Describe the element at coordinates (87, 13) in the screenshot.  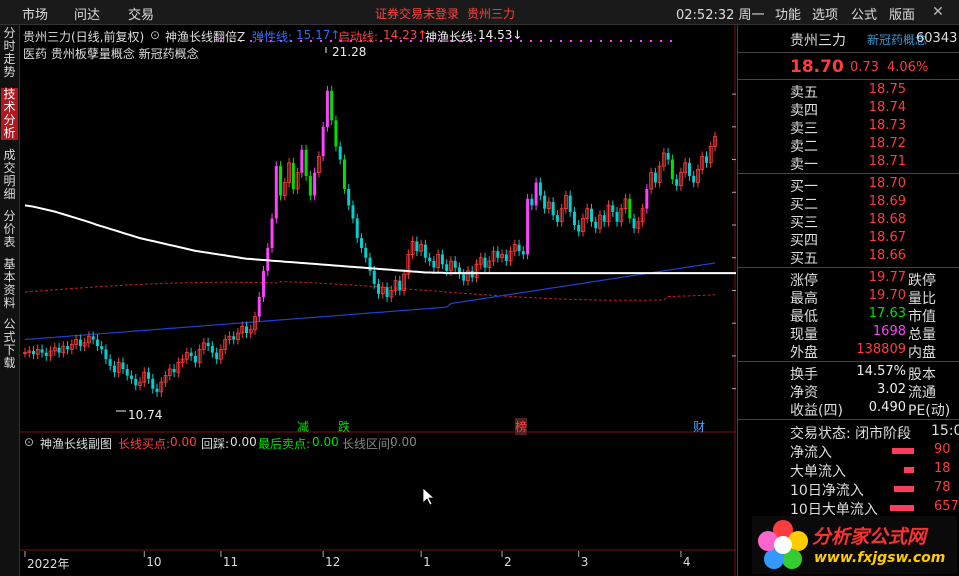
I see `menu-wenda: 问达` at that location.